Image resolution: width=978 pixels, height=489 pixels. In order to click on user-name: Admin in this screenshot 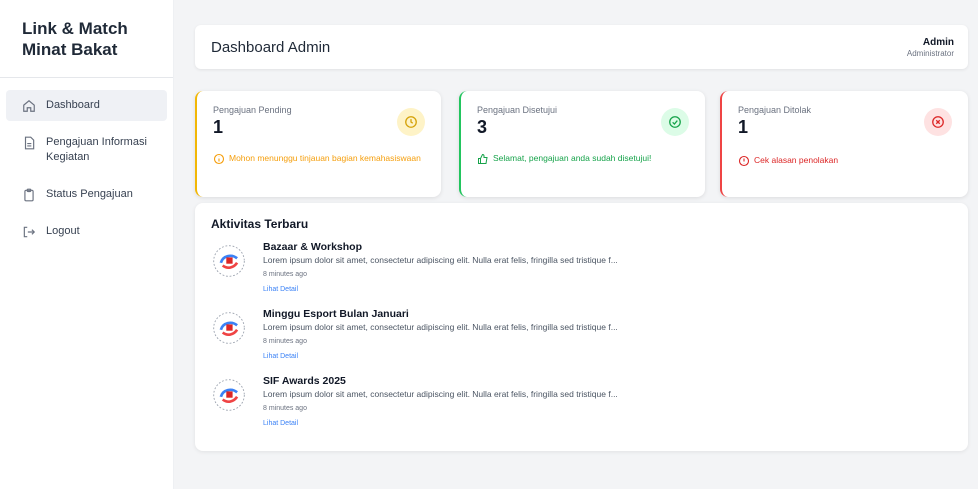, I will do `click(938, 42)`.